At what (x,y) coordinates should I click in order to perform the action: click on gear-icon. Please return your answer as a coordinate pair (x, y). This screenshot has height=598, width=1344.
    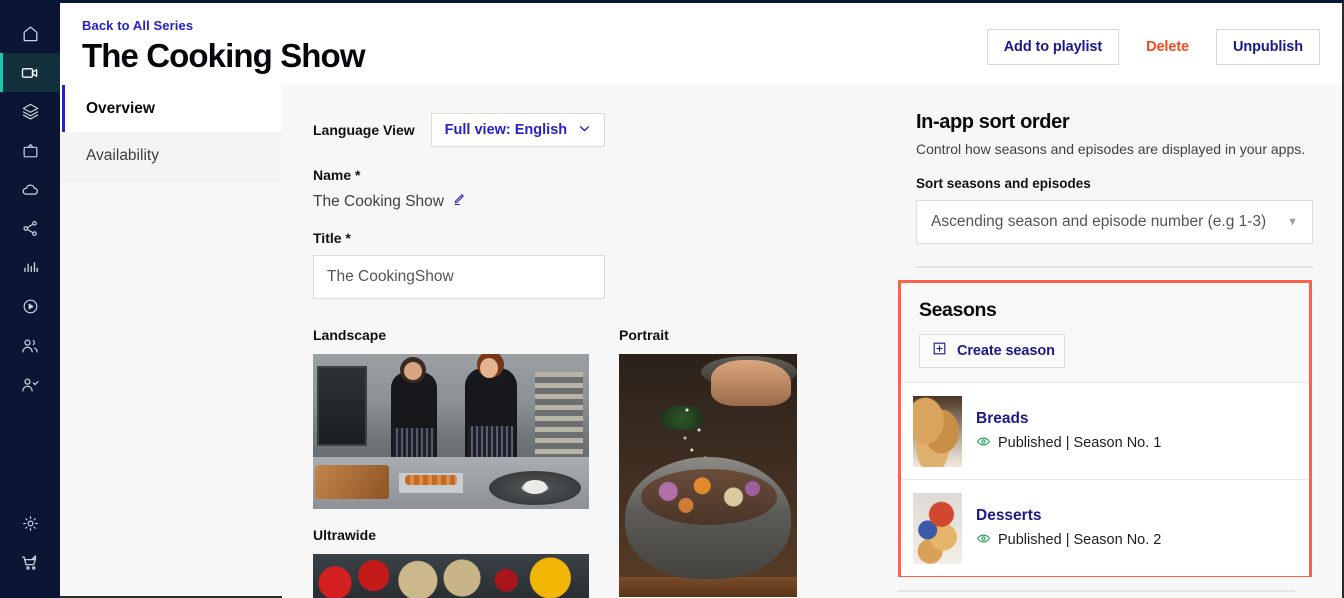
    Looking at the image, I should click on (30, 523).